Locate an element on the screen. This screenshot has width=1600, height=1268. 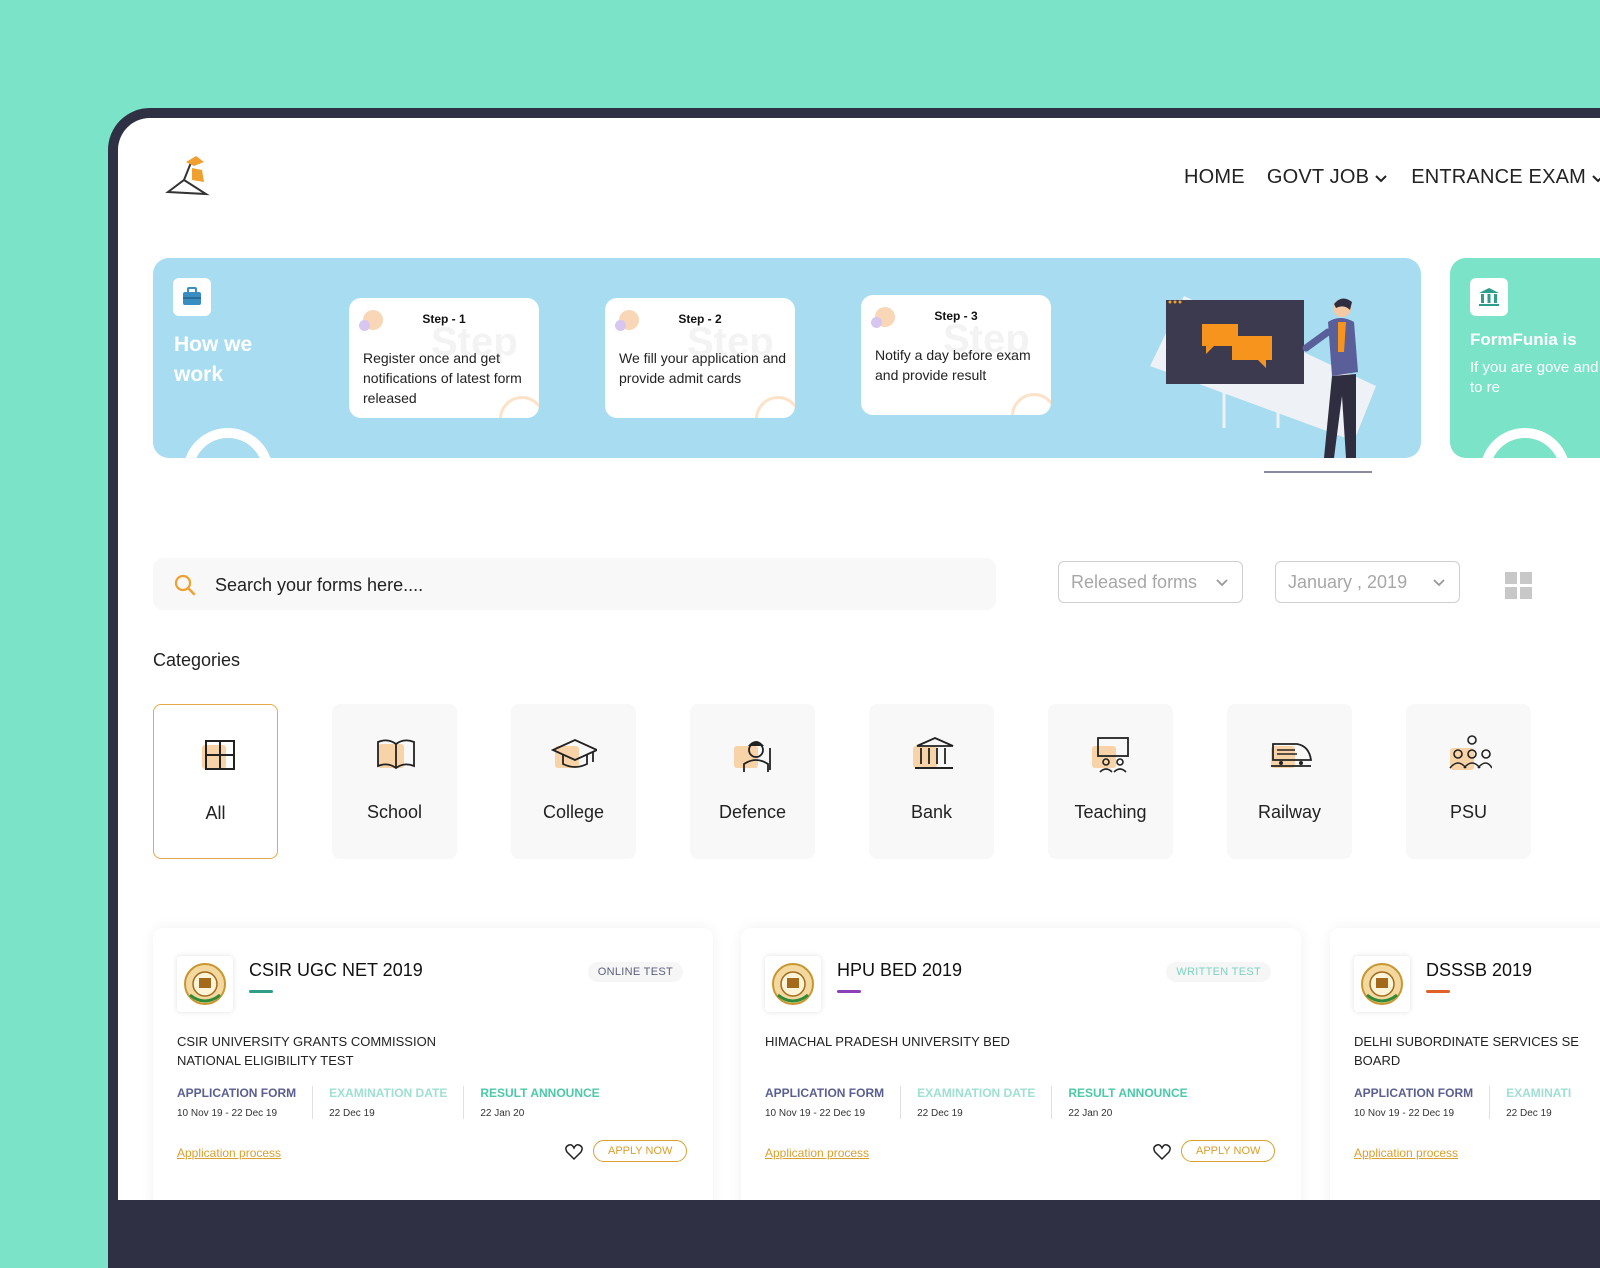
category-label: Bank is located at coordinates (931, 812).